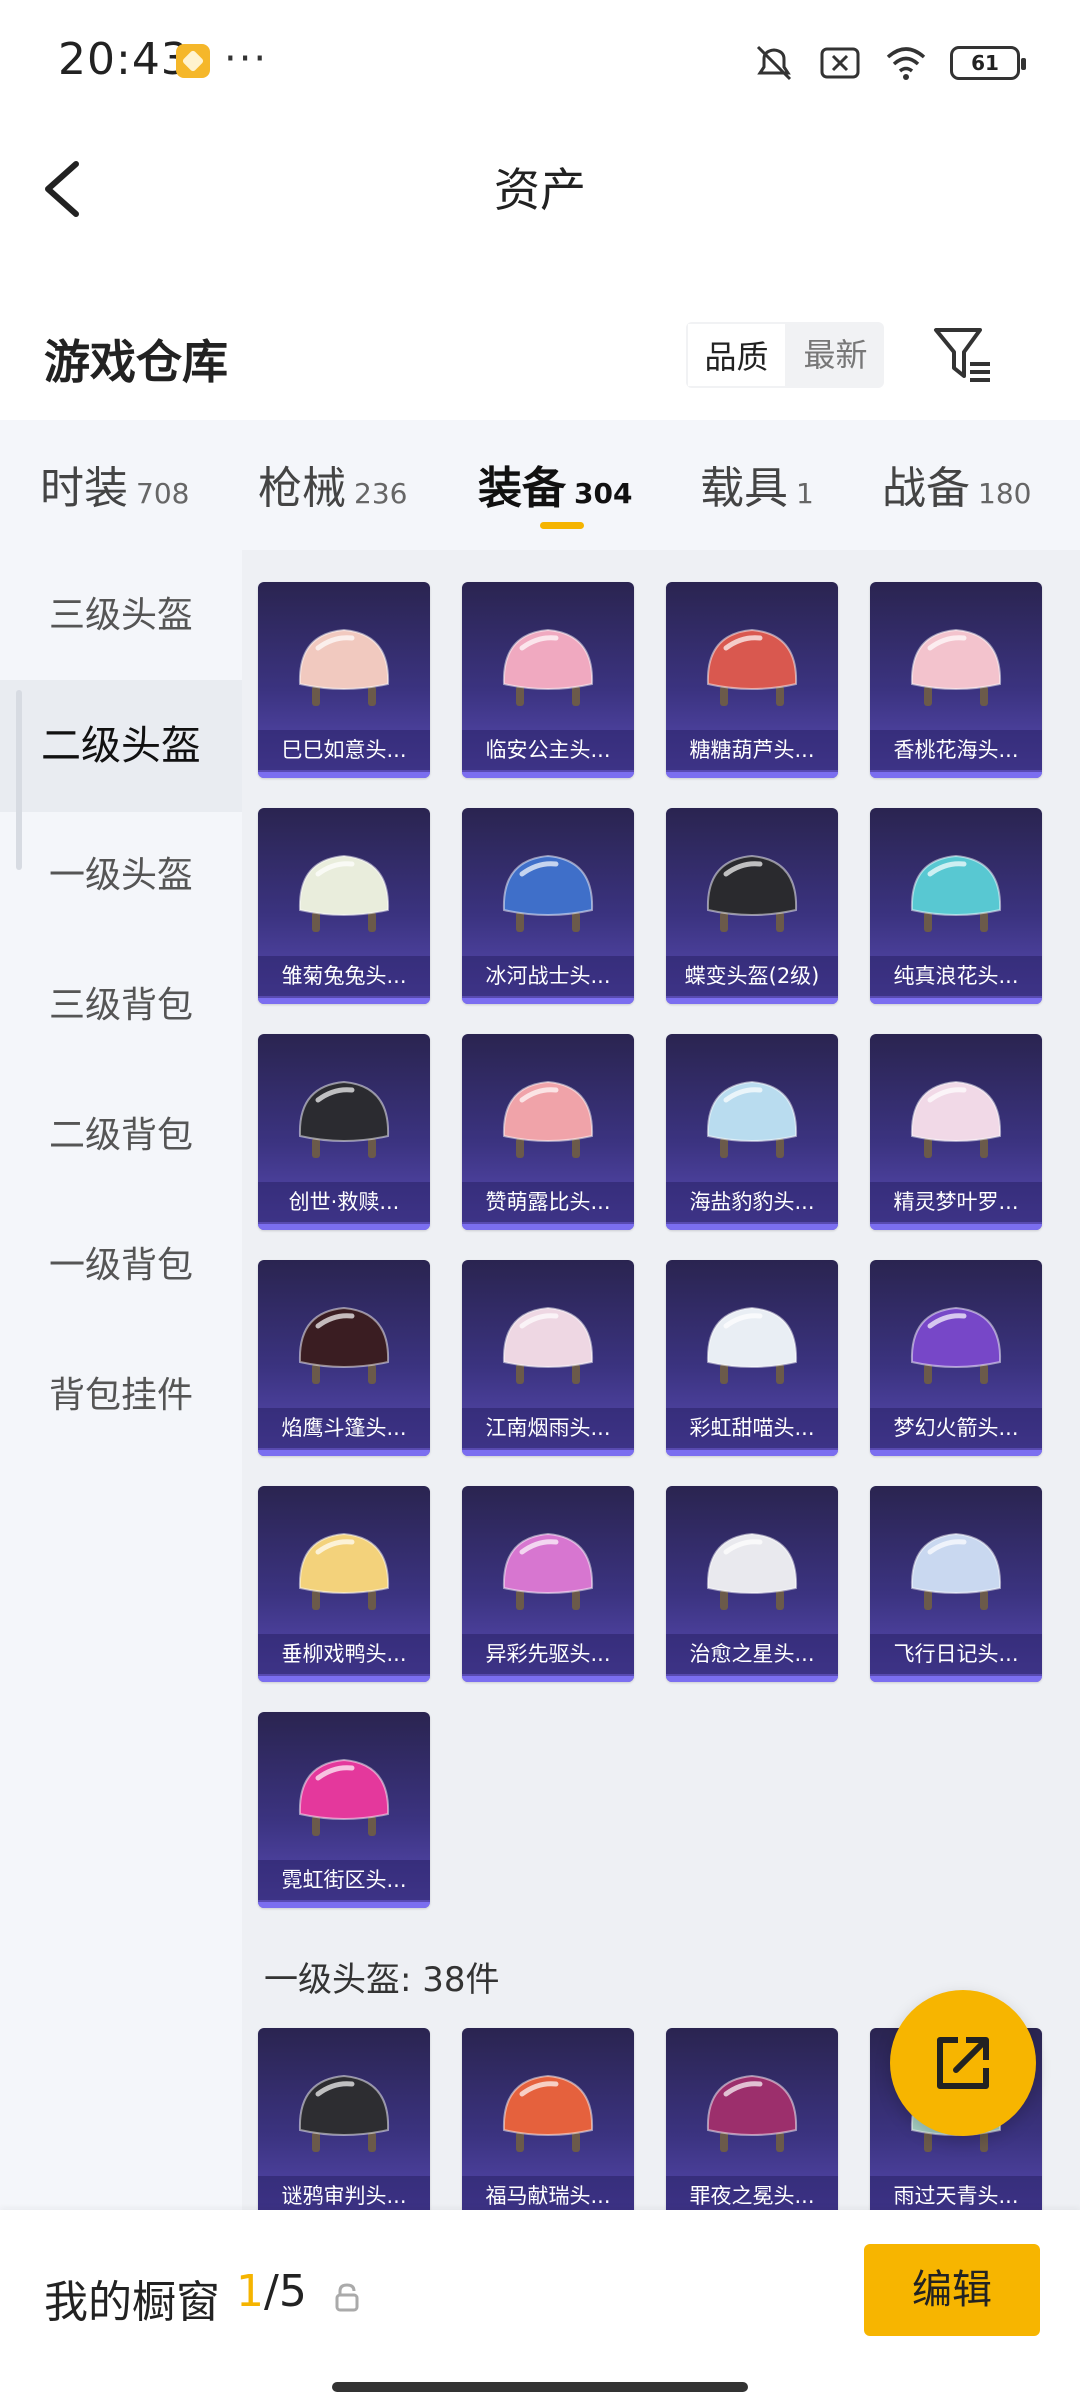 The height and width of the screenshot is (2400, 1080). Describe the element at coordinates (540, 190) in the screenshot. I see `nav-header: 资产` at that location.